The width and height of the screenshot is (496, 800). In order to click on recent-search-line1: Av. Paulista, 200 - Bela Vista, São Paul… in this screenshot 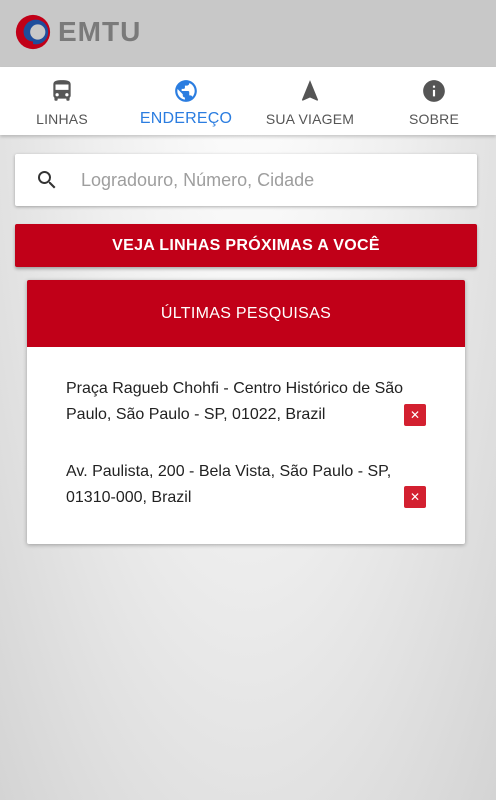, I will do `click(229, 471)`.